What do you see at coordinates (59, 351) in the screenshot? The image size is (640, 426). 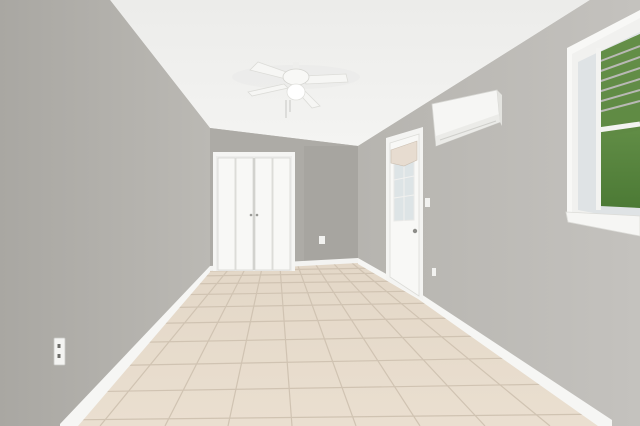 I see `left-wall-outlet-icon` at bounding box center [59, 351].